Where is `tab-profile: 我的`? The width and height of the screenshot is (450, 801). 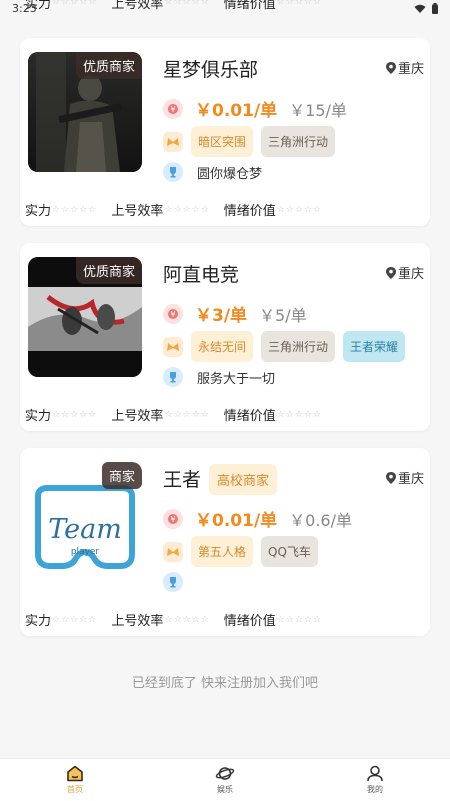
tab-profile: 我的 is located at coordinates (375, 780).